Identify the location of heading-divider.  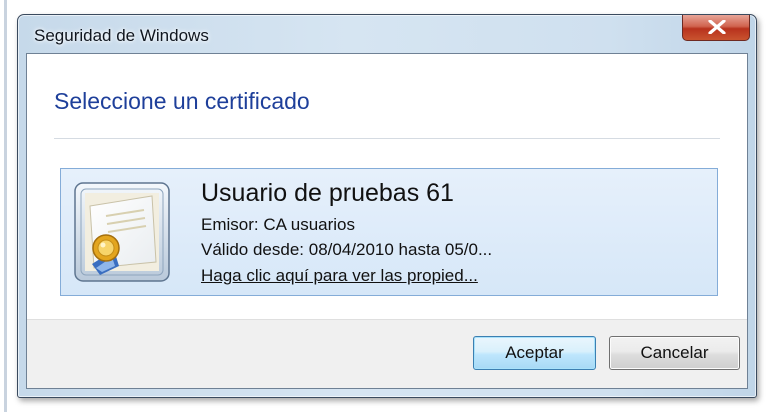
(387, 138).